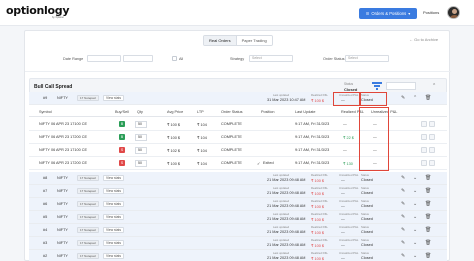  I want to click on avatar, so click(453, 12).